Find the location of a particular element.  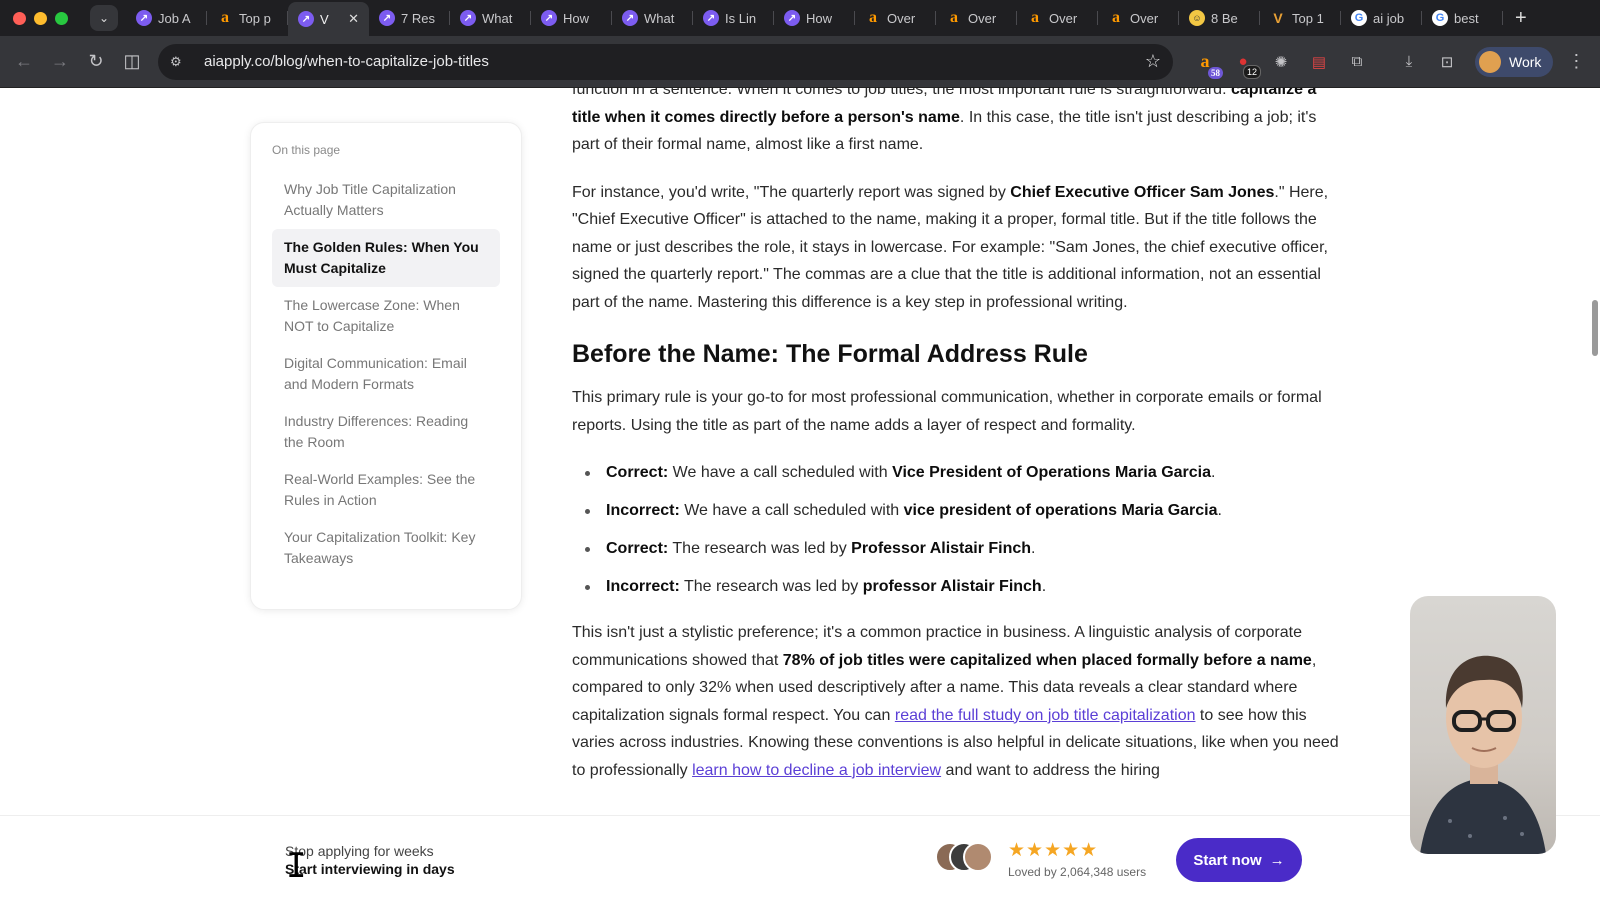

recorder-extension-icon: ● 12 is located at coordinates (1246, 64).